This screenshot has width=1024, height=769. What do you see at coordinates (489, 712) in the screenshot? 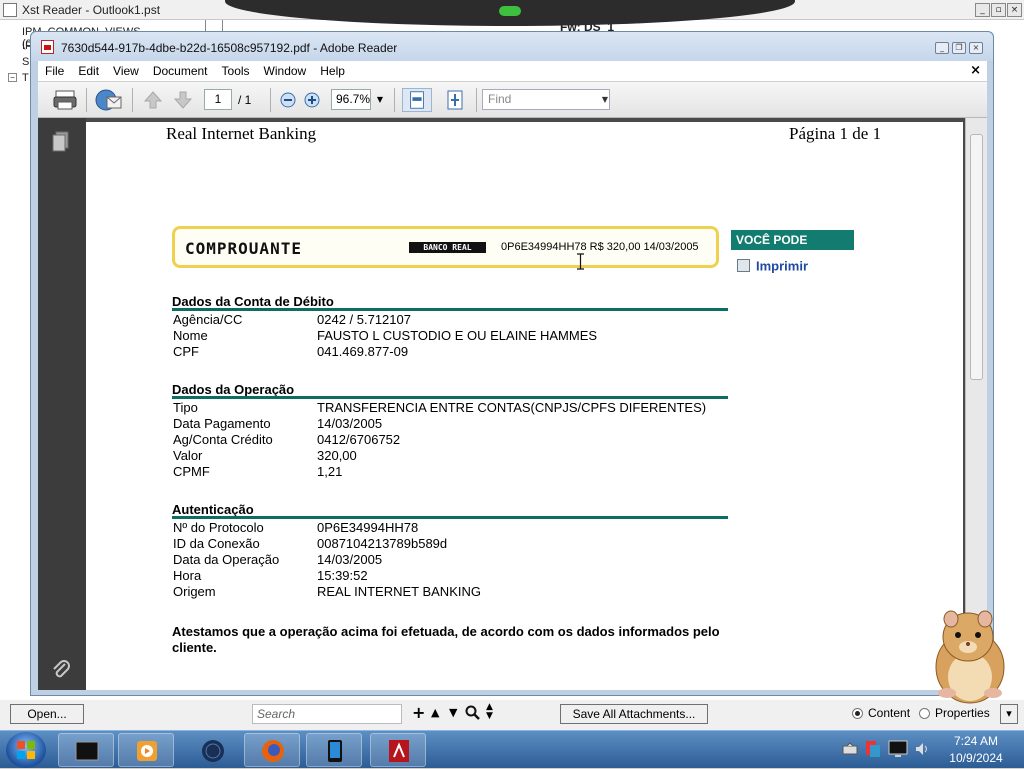
I see `updown-icon: ▲ ▼` at bounding box center [489, 712].